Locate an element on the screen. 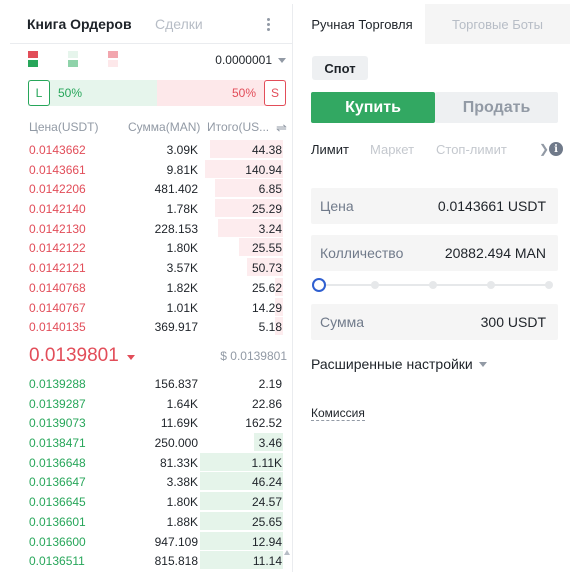  bid-row: 0.0139288 156.837 2.19 is located at coordinates (151, 384).